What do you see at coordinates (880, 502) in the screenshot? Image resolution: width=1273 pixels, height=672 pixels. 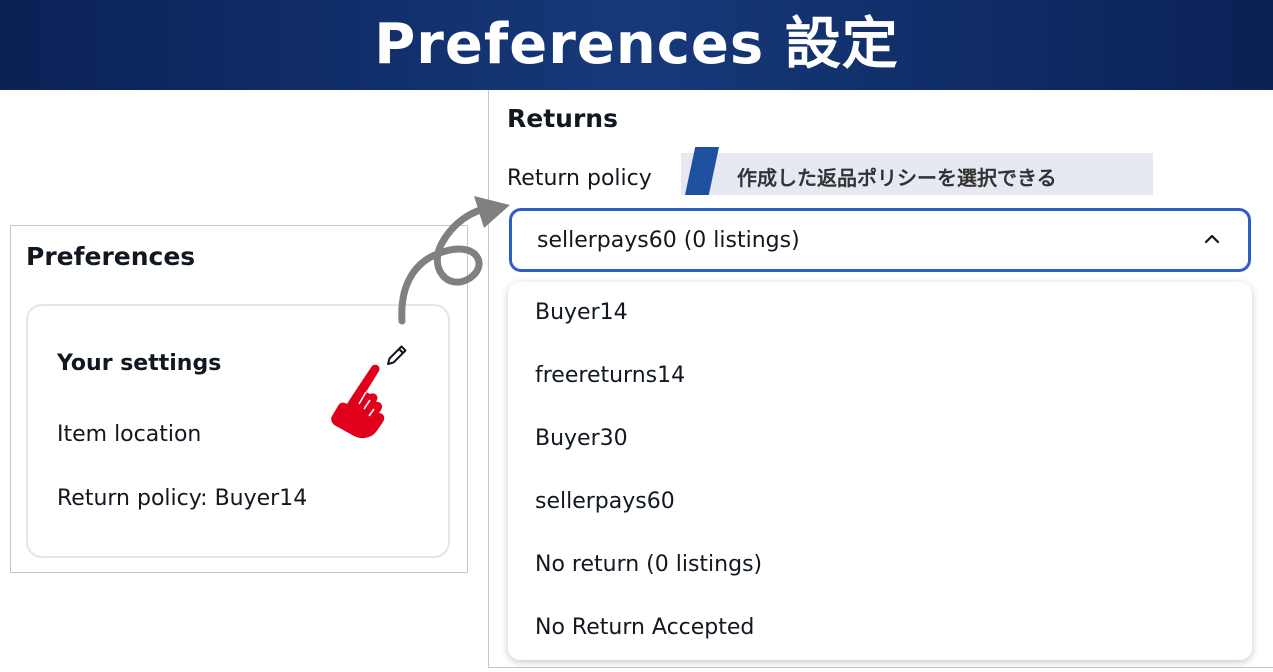 I see `dropdown-option: sellerpays60` at bounding box center [880, 502].